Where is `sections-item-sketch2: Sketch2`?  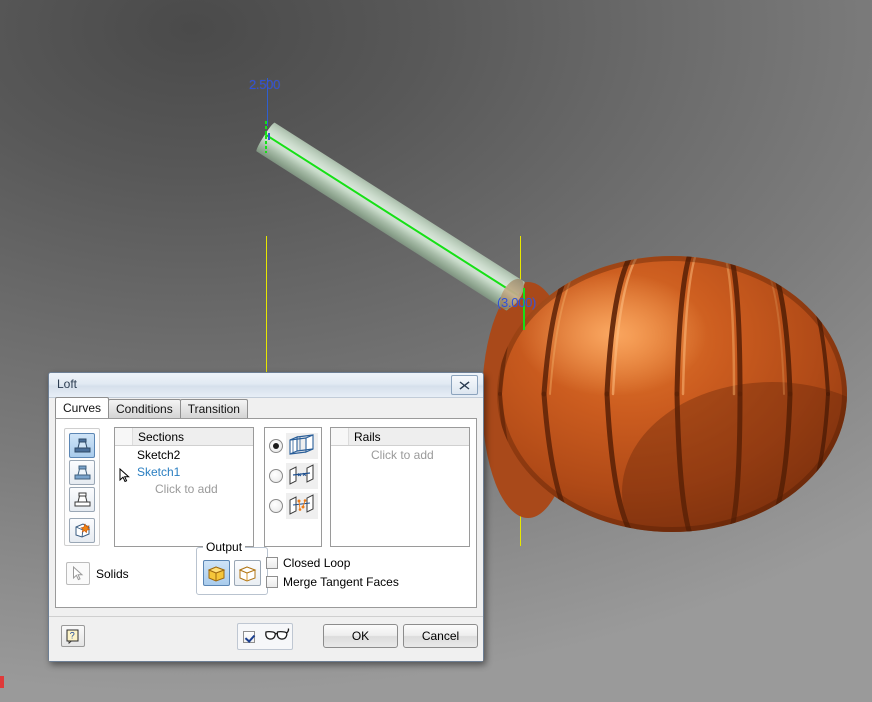
sections-item-sketch2: Sketch2 is located at coordinates (184, 454).